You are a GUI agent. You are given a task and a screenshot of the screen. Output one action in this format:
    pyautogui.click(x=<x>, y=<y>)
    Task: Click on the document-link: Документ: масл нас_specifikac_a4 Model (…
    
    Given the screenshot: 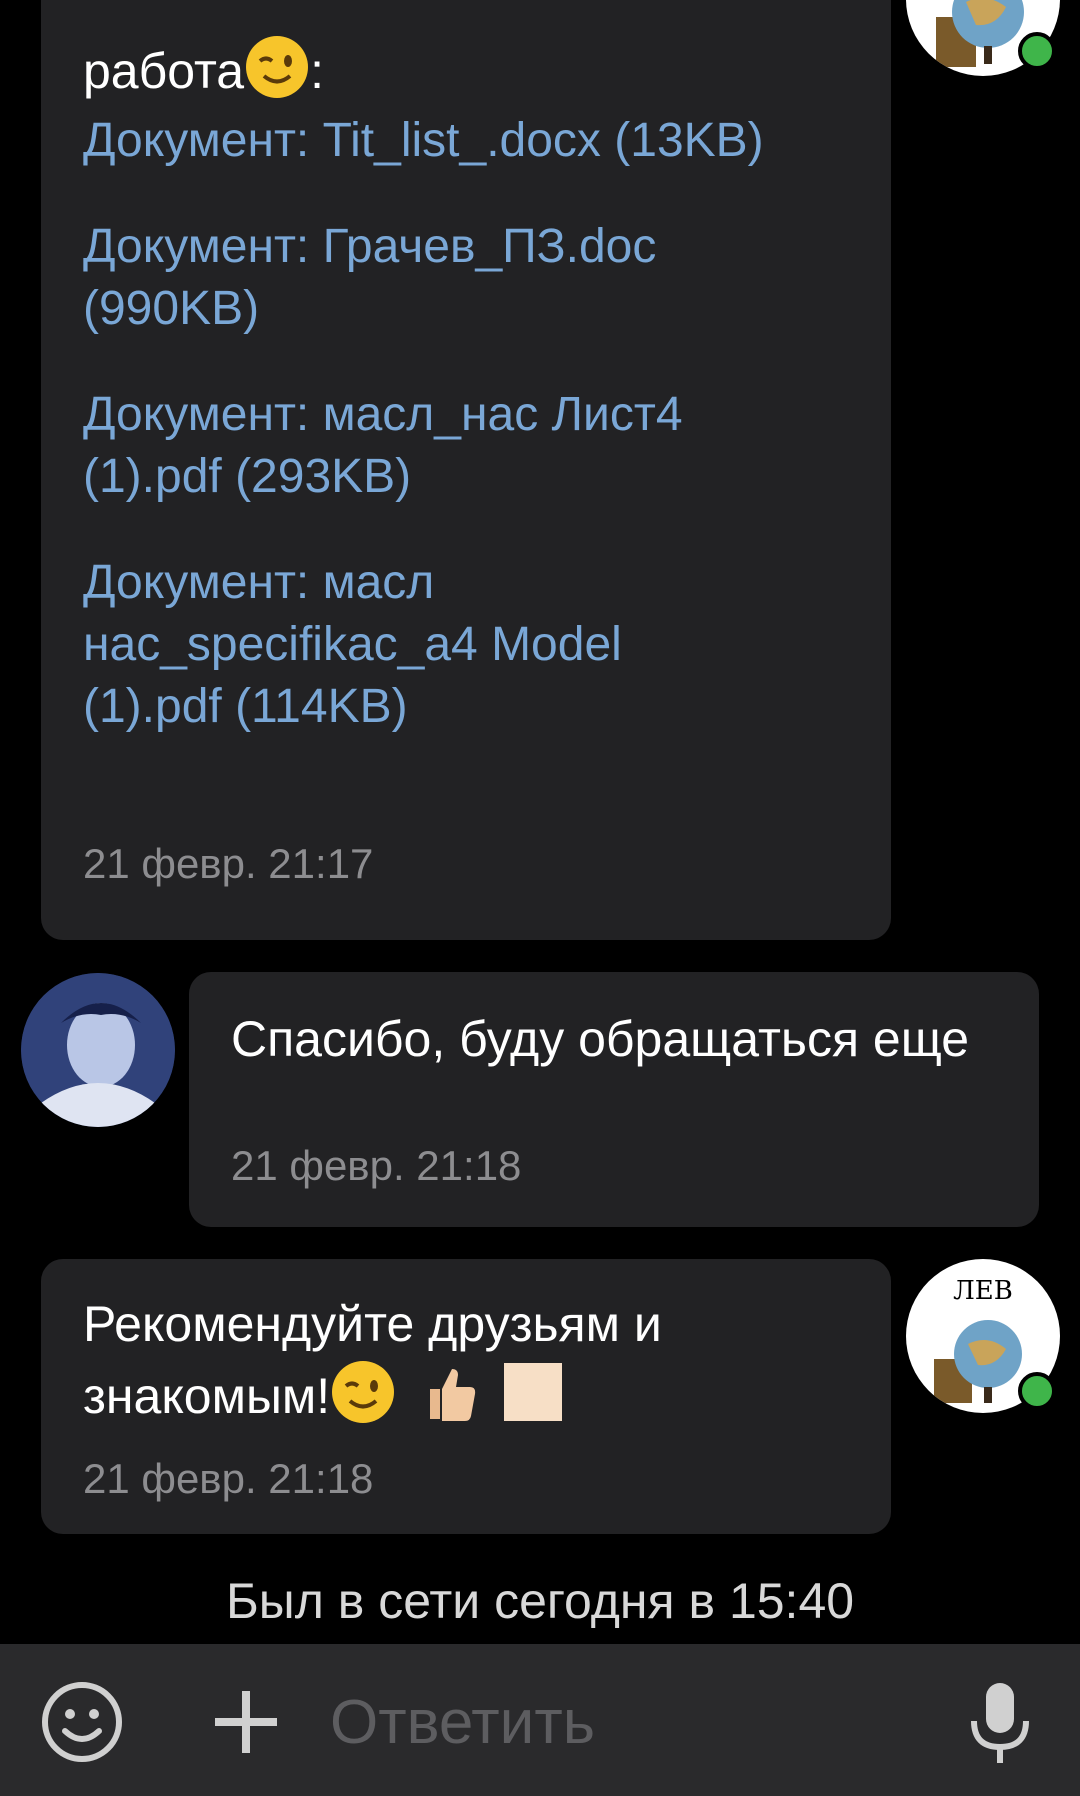 What is the action you would take?
    pyautogui.click(x=393, y=645)
    